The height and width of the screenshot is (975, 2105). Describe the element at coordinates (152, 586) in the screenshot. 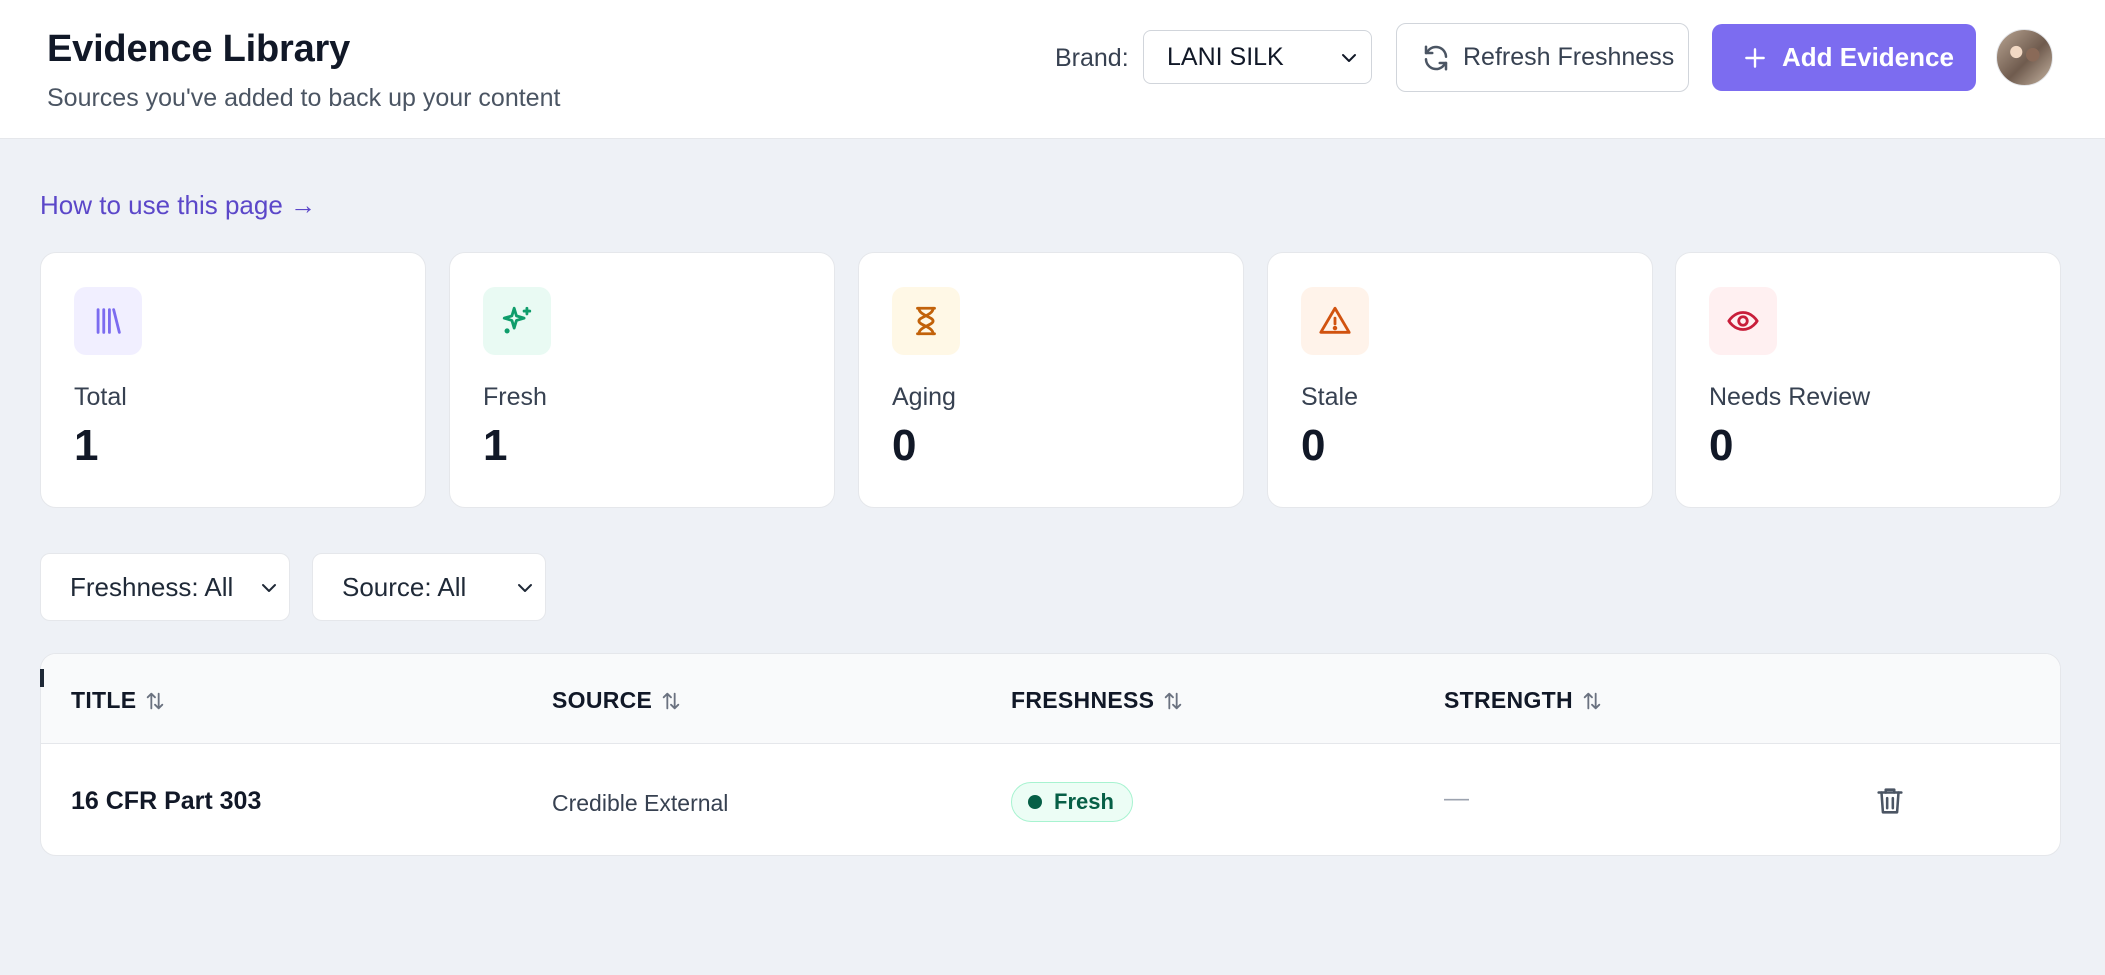

I see `freshness-filter-value: Freshness: All` at that location.